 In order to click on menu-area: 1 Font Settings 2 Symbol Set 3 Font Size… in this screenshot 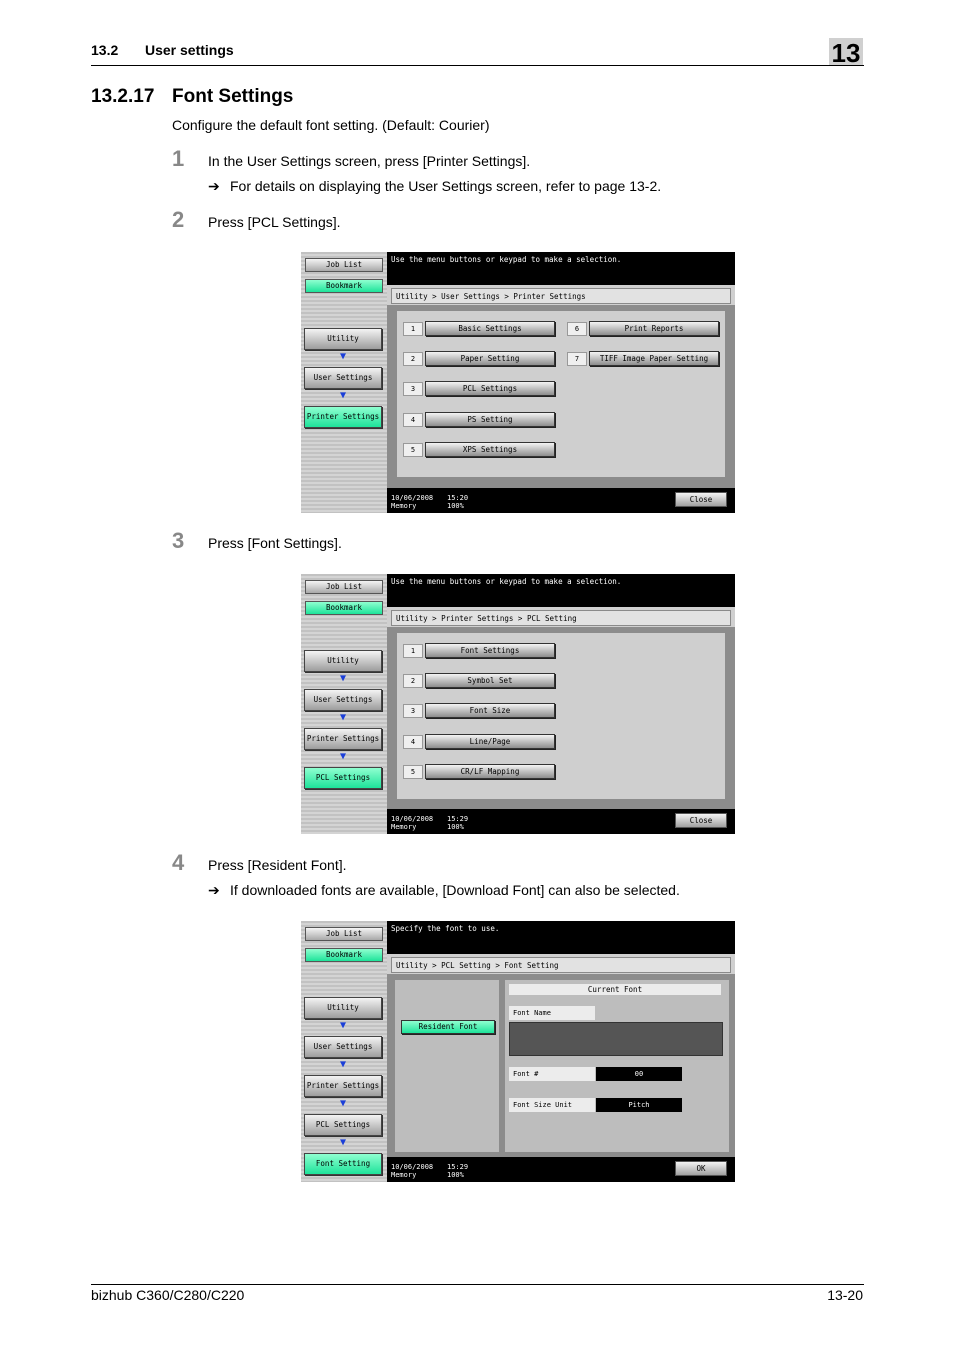, I will do `click(561, 716)`.